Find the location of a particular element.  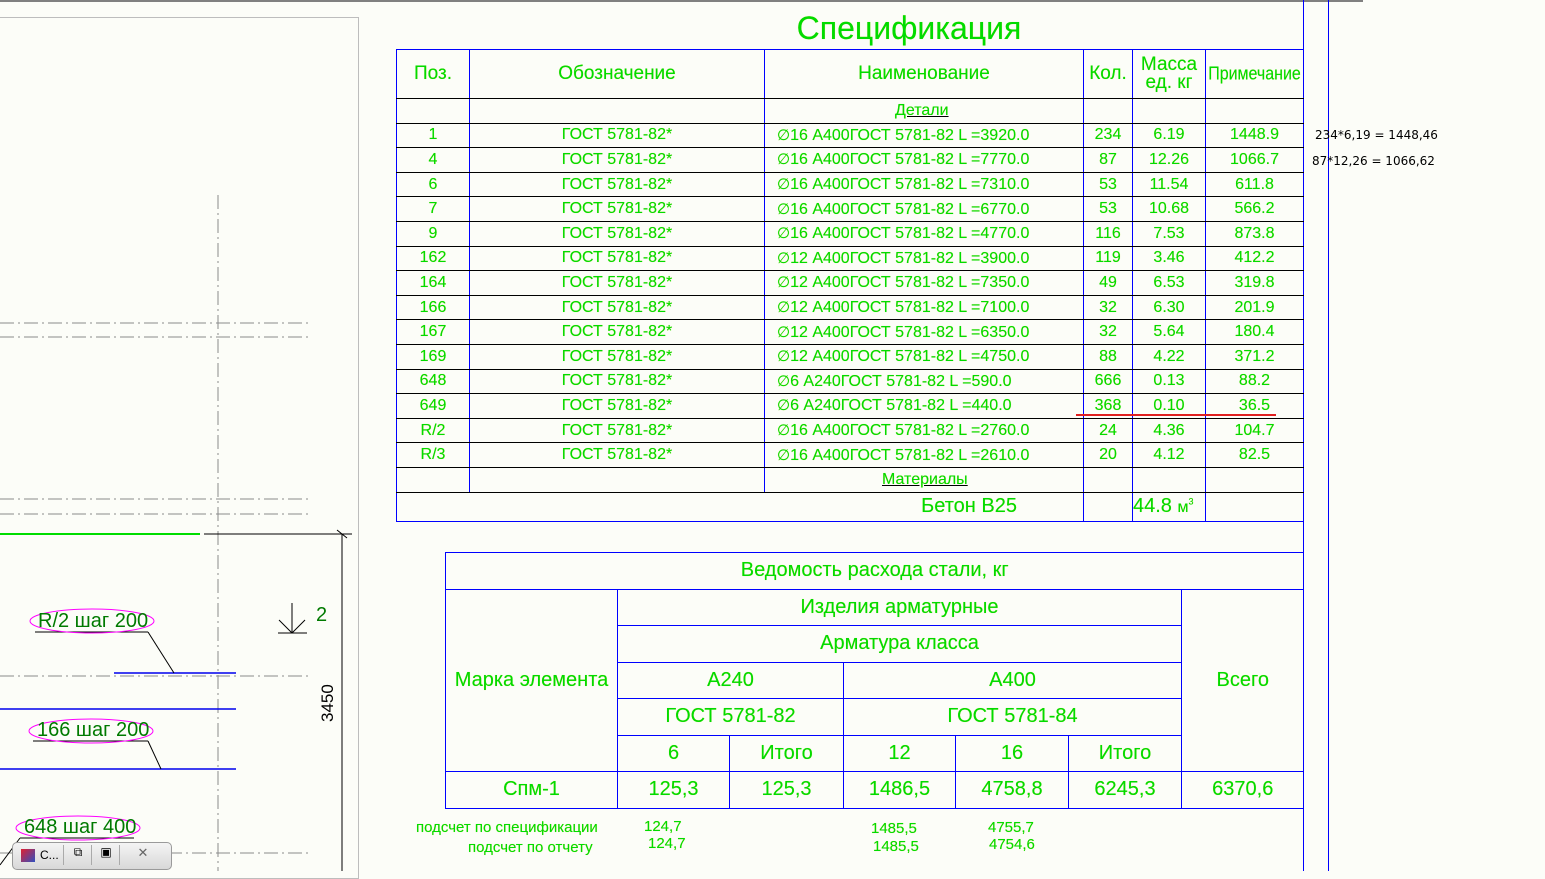

qty-cell: 49 is located at coordinates (1108, 283).